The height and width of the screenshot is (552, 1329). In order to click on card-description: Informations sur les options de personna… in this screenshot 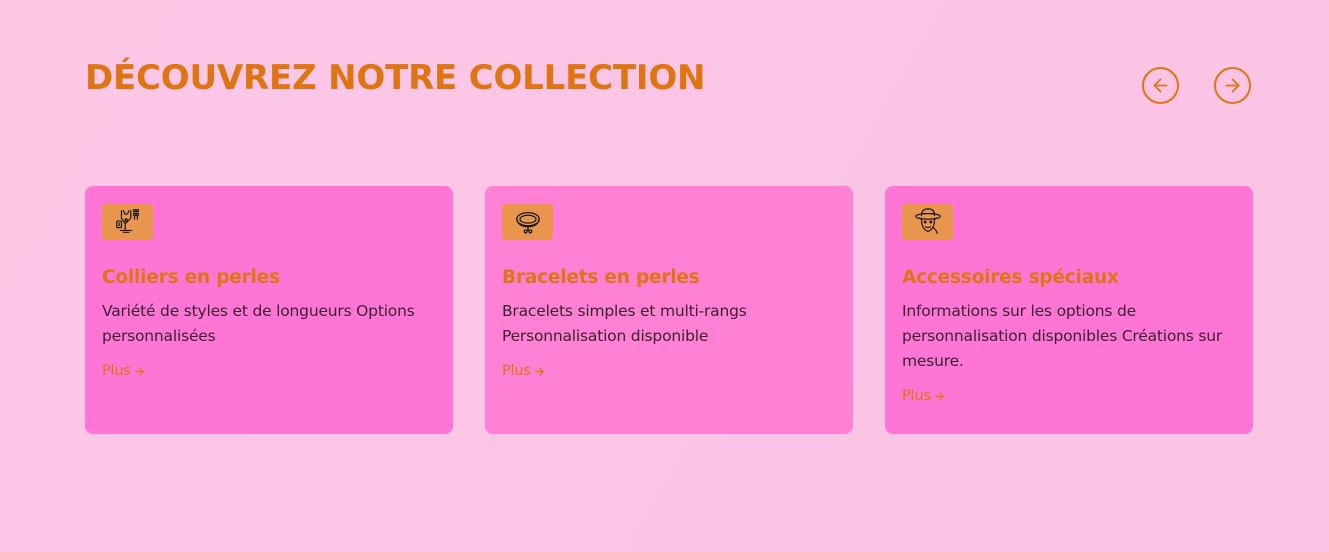, I will do `click(1062, 336)`.